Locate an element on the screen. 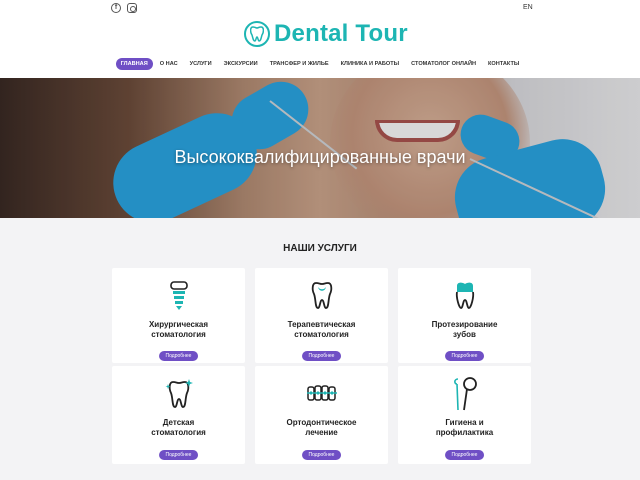  braces-icon is located at coordinates (321, 393).